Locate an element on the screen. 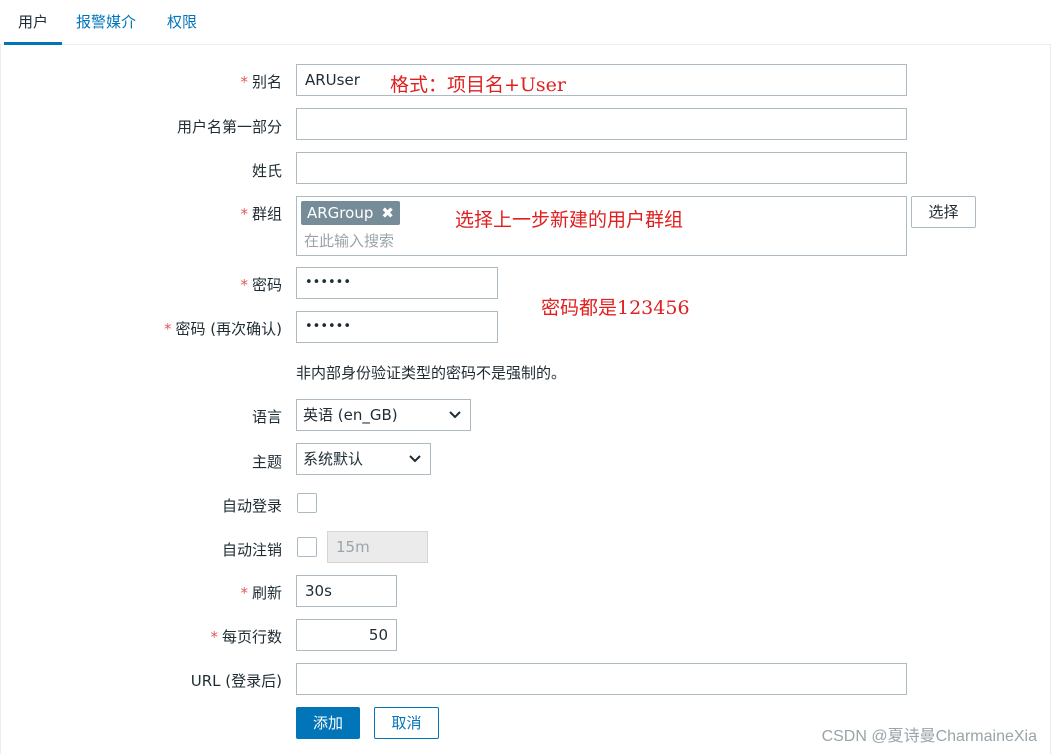 The image size is (1051, 754). close-icon: ✖ is located at coordinates (387, 213).